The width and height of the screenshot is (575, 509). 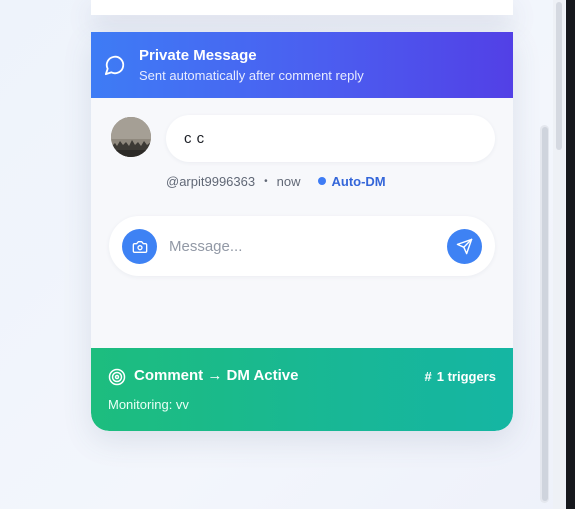 What do you see at coordinates (148, 404) in the screenshot?
I see `monitoring-text: Monitoring: vv` at bounding box center [148, 404].